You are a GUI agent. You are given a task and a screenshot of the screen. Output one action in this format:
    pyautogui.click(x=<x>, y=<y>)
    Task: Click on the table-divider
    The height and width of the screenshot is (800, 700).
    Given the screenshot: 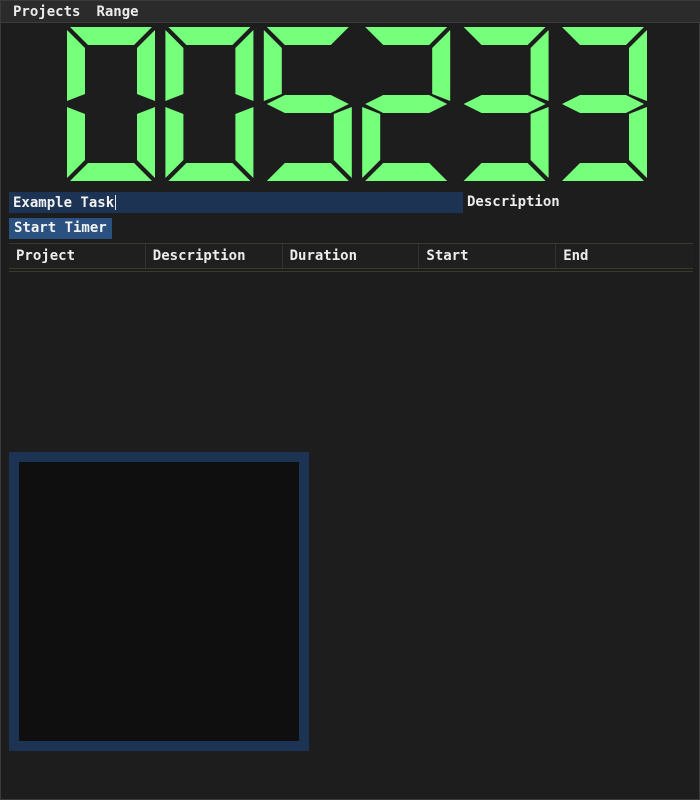 What is the action you would take?
    pyautogui.click(x=351, y=271)
    